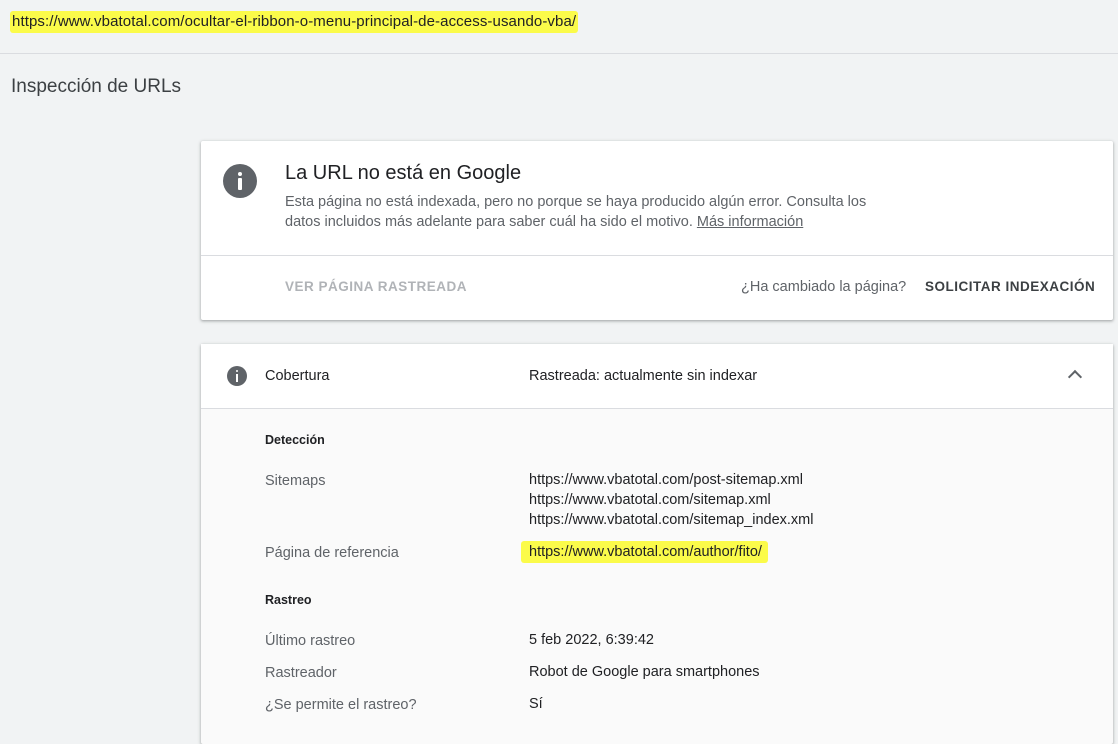 This screenshot has height=744, width=1118. I want to click on crawler-value: Robot de Google para smartphones, so click(644, 672).